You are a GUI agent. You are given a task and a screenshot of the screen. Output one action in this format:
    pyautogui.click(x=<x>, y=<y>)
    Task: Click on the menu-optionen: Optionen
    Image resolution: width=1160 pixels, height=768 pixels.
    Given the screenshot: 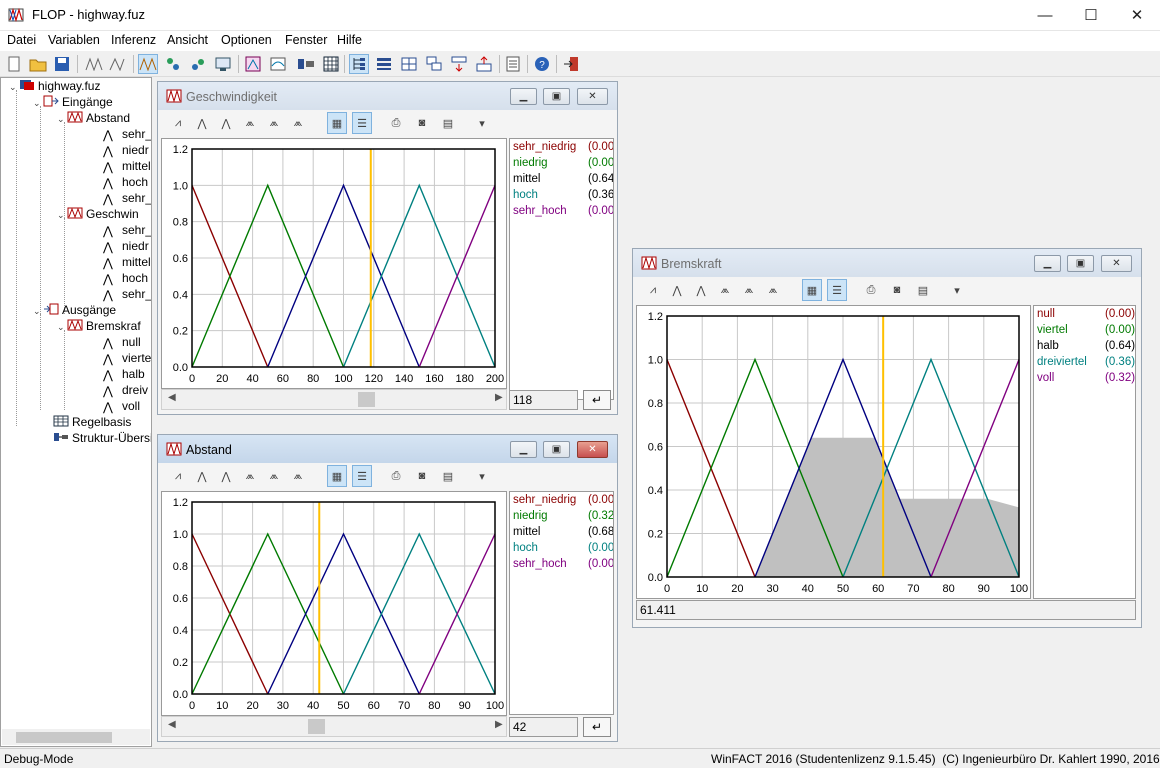 What is the action you would take?
    pyautogui.click(x=246, y=40)
    